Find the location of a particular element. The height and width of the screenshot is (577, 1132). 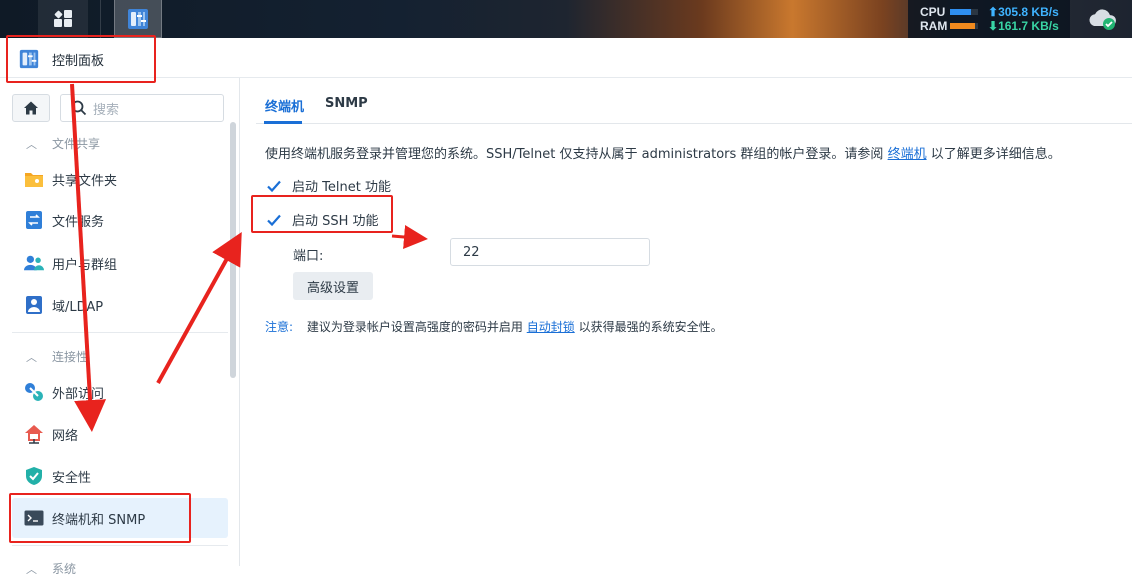

control-panel-icon is located at coordinates (138, 18).